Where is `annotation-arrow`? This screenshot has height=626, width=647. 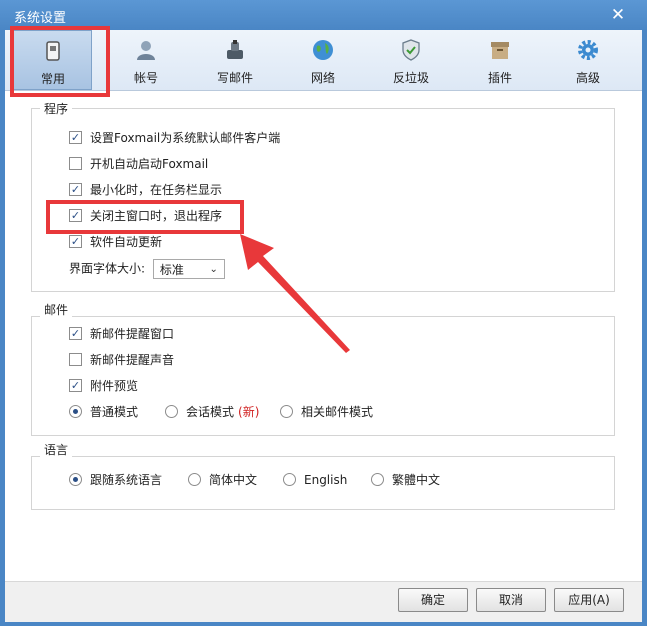 annotation-arrow is located at coordinates (295, 293).